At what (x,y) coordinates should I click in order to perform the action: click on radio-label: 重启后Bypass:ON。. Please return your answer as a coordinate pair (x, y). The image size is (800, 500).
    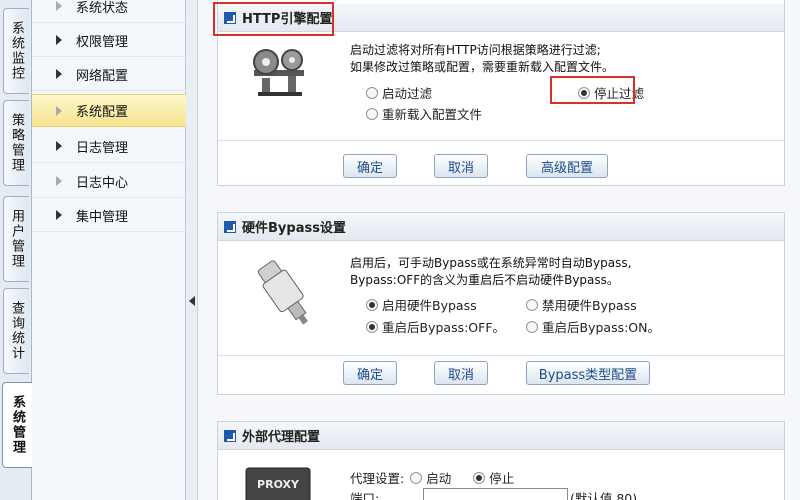
    Looking at the image, I should click on (601, 327).